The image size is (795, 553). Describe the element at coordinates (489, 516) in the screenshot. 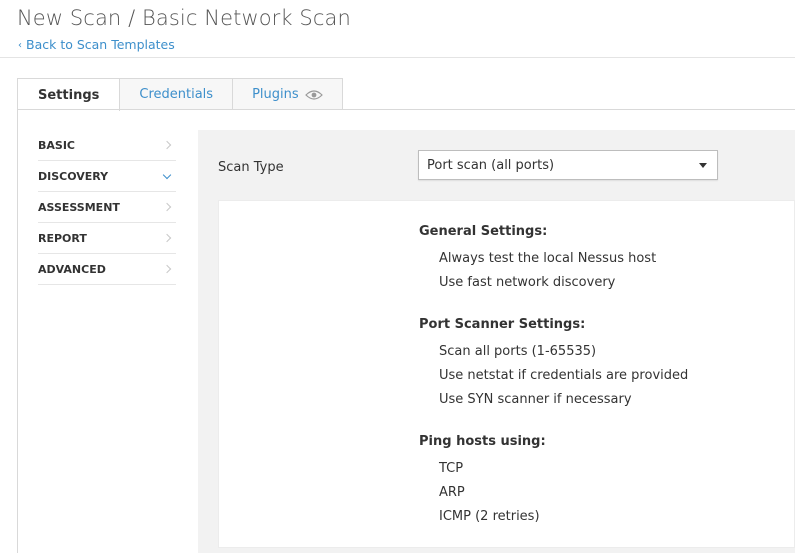

I see `summary-line: ICMP (2 retries)` at that location.